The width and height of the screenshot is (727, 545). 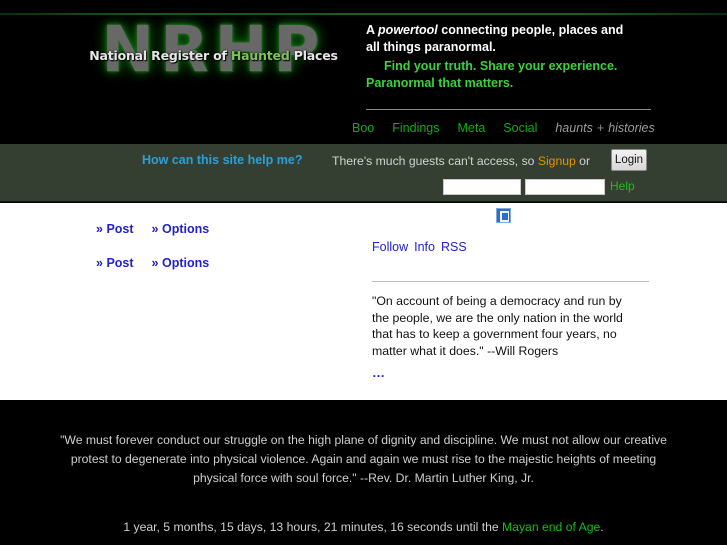 I want to click on login-button: Login, so click(x=629, y=160).